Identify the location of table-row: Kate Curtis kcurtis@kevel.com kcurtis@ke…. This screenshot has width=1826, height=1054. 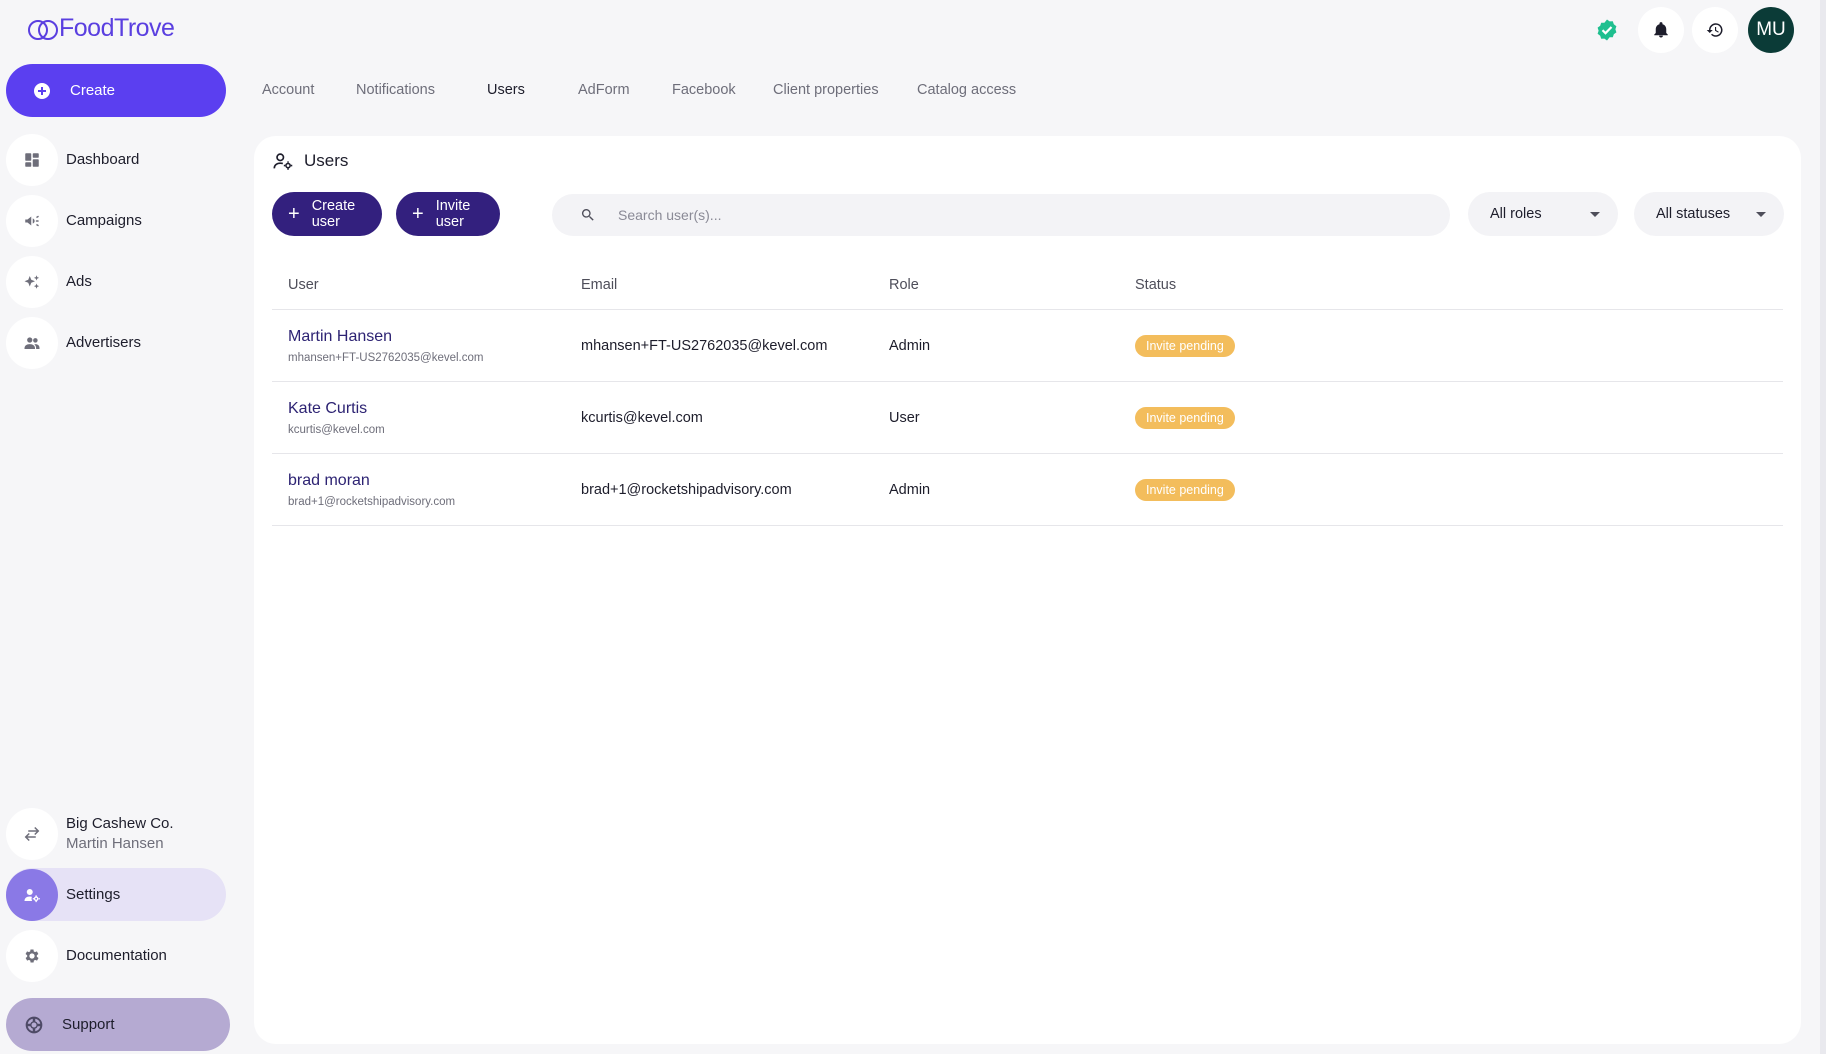
(1027, 418).